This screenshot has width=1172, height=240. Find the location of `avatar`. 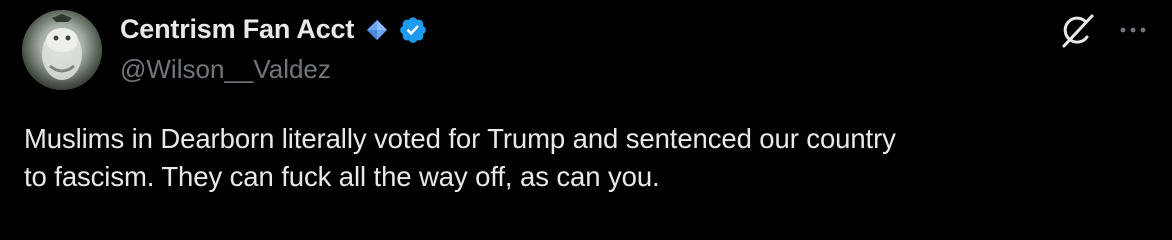

avatar is located at coordinates (62, 50).